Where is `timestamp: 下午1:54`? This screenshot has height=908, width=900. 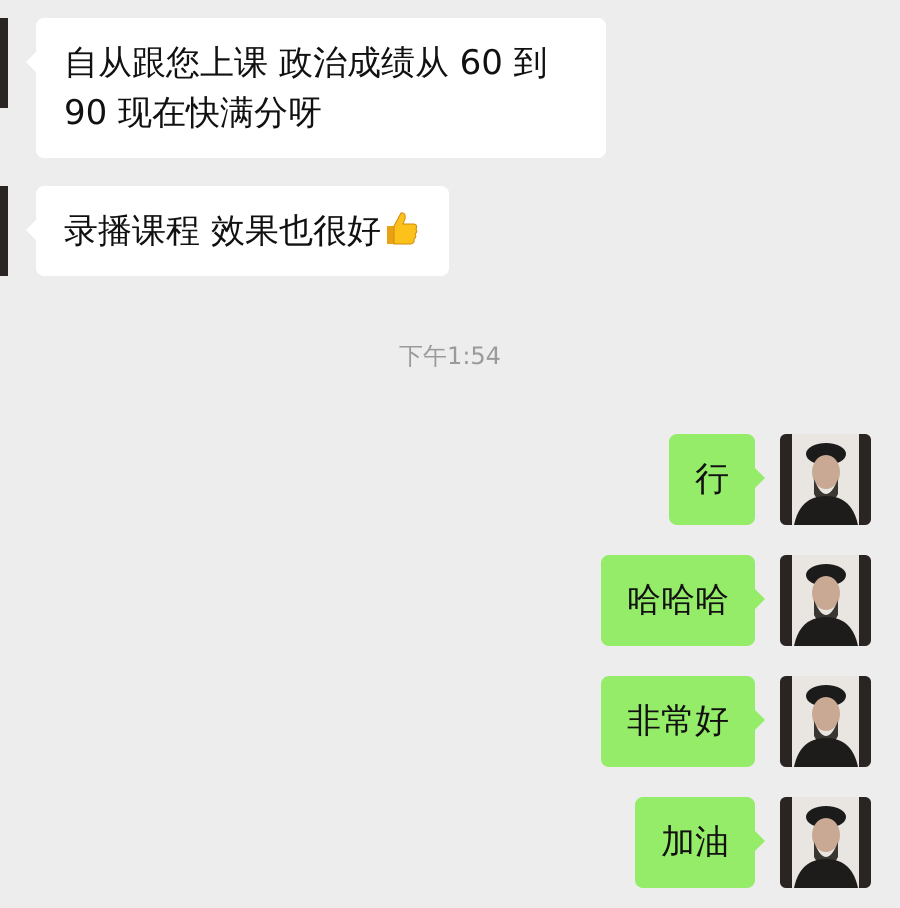
timestamp: 下午1:54 is located at coordinates (450, 356).